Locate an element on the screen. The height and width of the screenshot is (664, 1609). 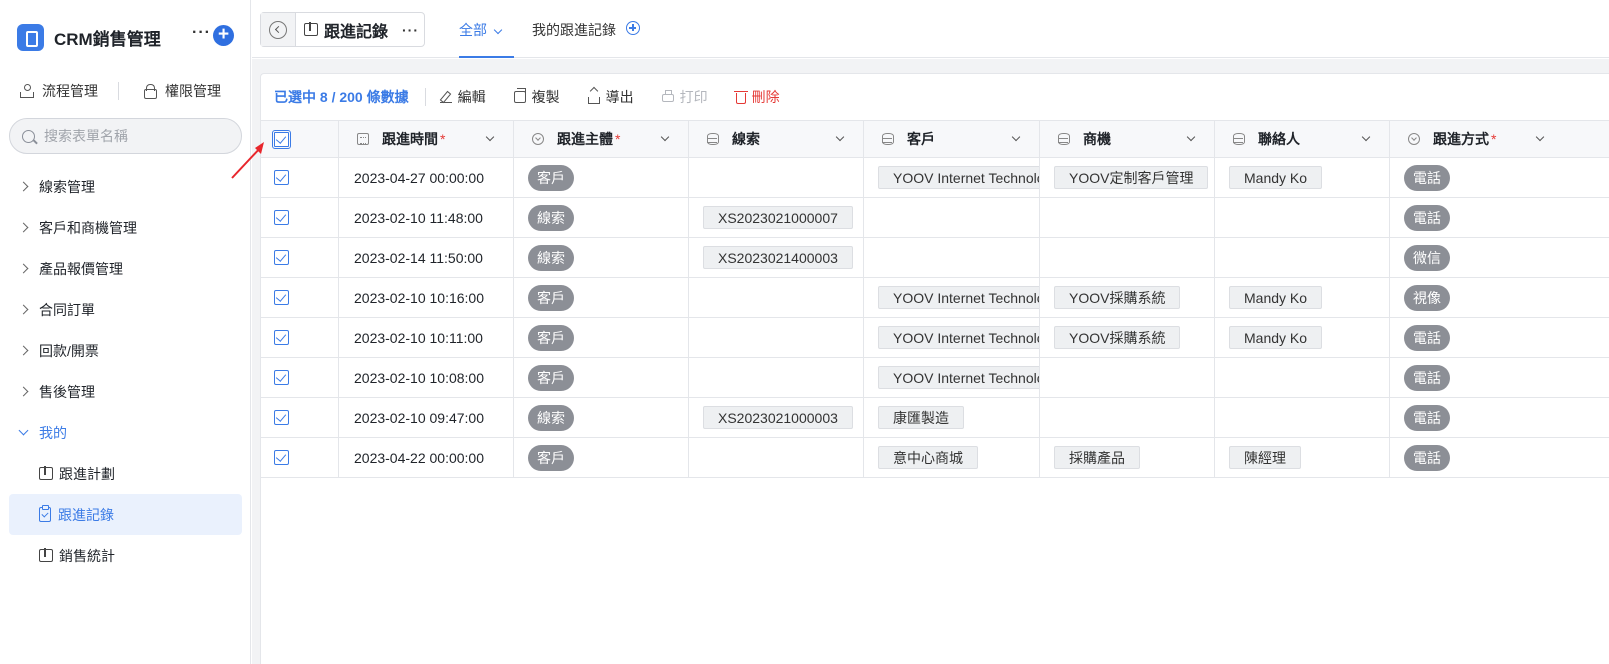
lead-tag: XS2023021000007 is located at coordinates (778, 217).